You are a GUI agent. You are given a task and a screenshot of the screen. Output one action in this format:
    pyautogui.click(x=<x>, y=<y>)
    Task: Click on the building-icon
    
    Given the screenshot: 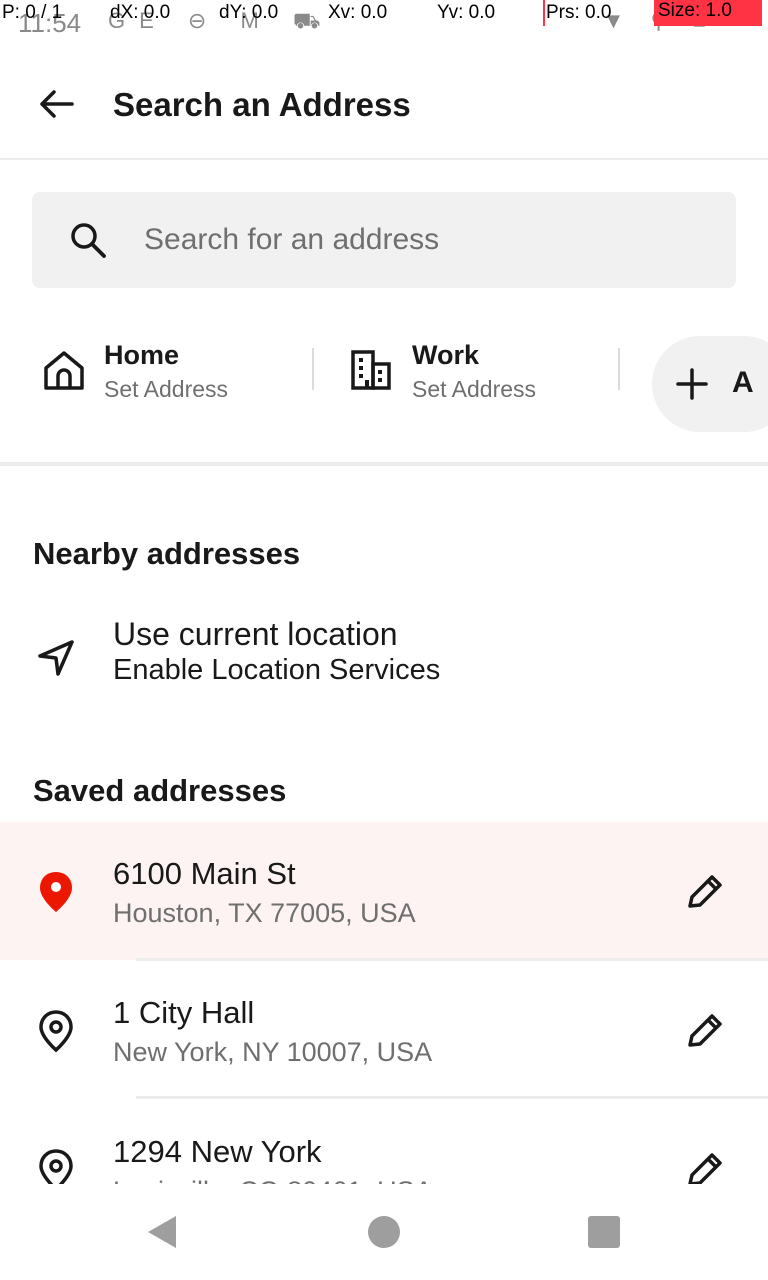 What is the action you would take?
    pyautogui.click(x=371, y=370)
    